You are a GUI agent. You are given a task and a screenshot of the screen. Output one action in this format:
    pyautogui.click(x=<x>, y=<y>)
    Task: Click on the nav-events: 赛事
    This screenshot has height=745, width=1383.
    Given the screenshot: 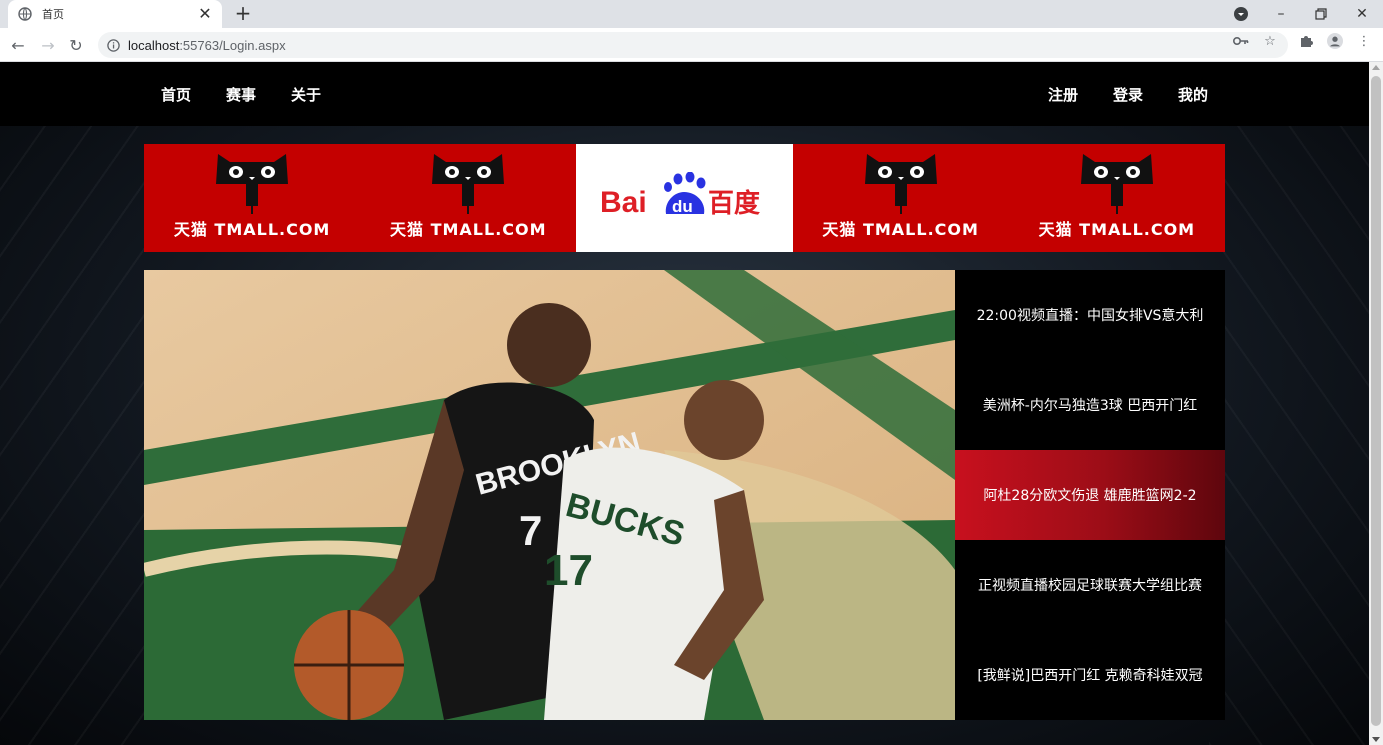 What is the action you would take?
    pyautogui.click(x=241, y=94)
    